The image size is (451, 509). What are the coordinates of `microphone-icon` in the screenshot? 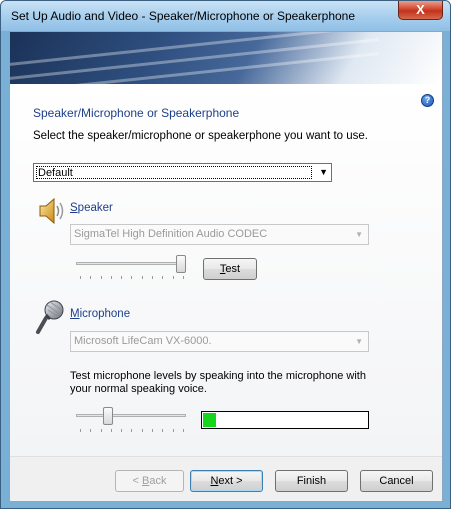 It's located at (50, 317).